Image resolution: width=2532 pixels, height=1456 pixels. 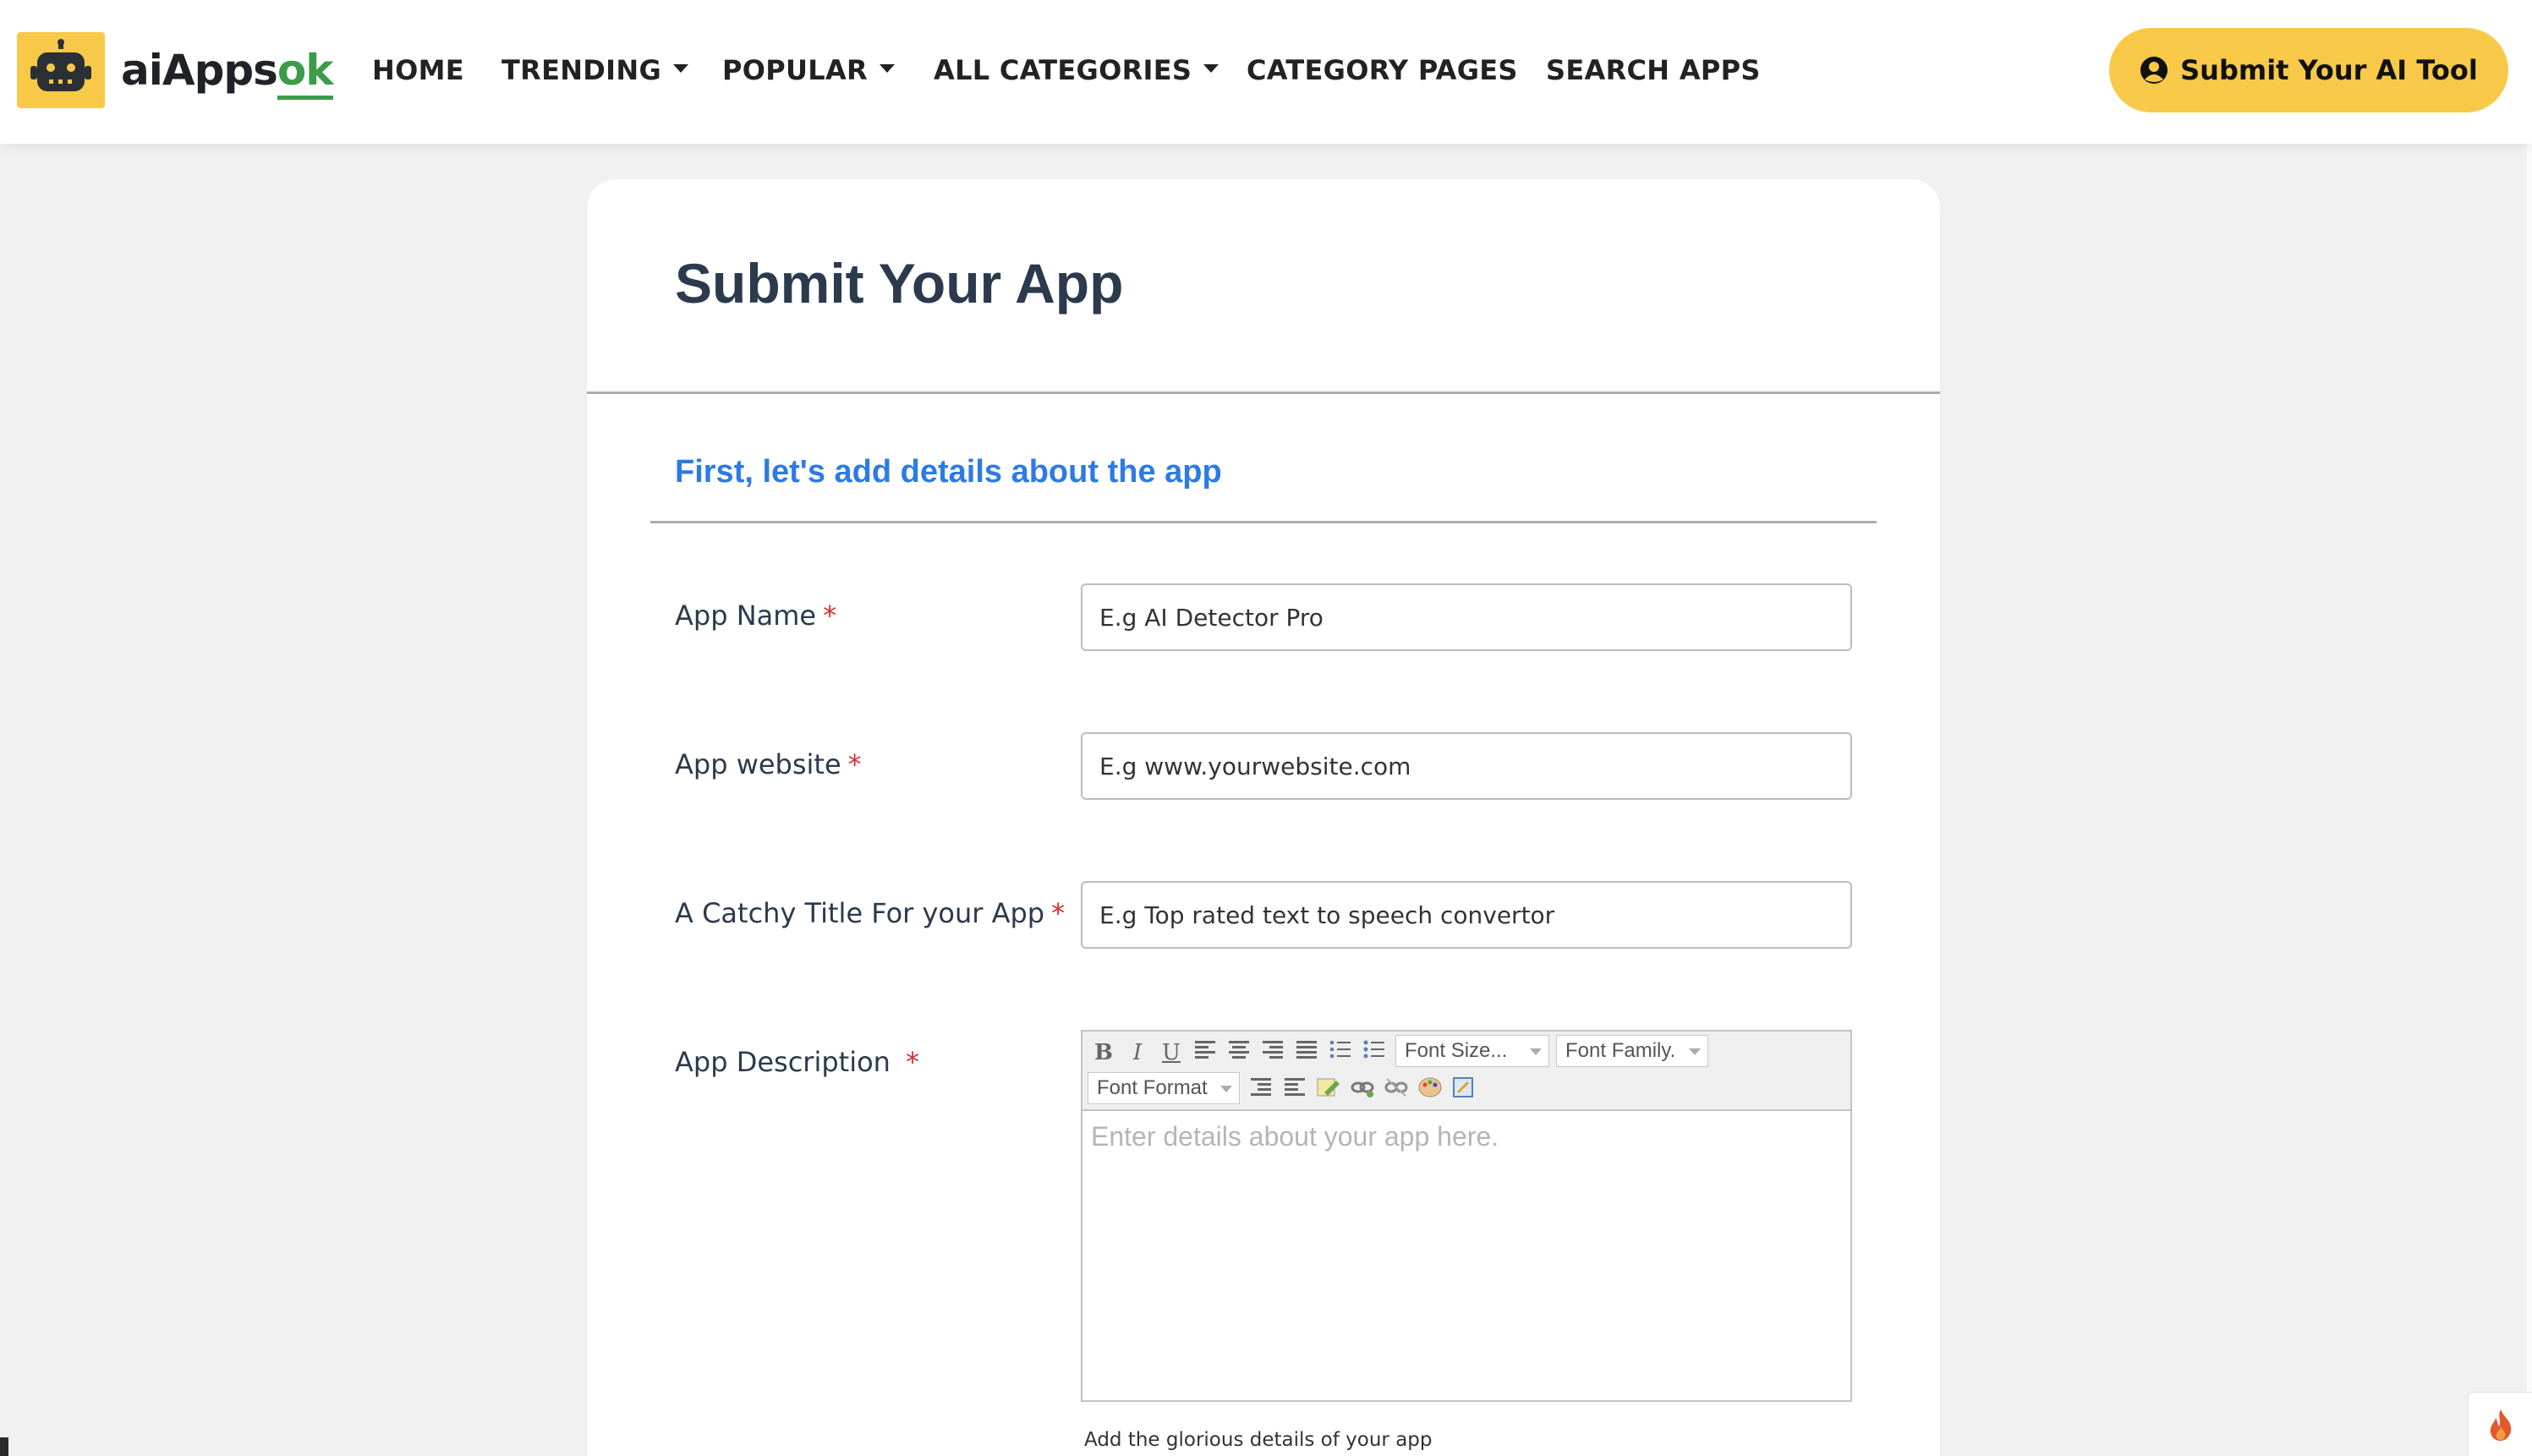 I want to click on app-website-label: App website *, so click(x=768, y=764).